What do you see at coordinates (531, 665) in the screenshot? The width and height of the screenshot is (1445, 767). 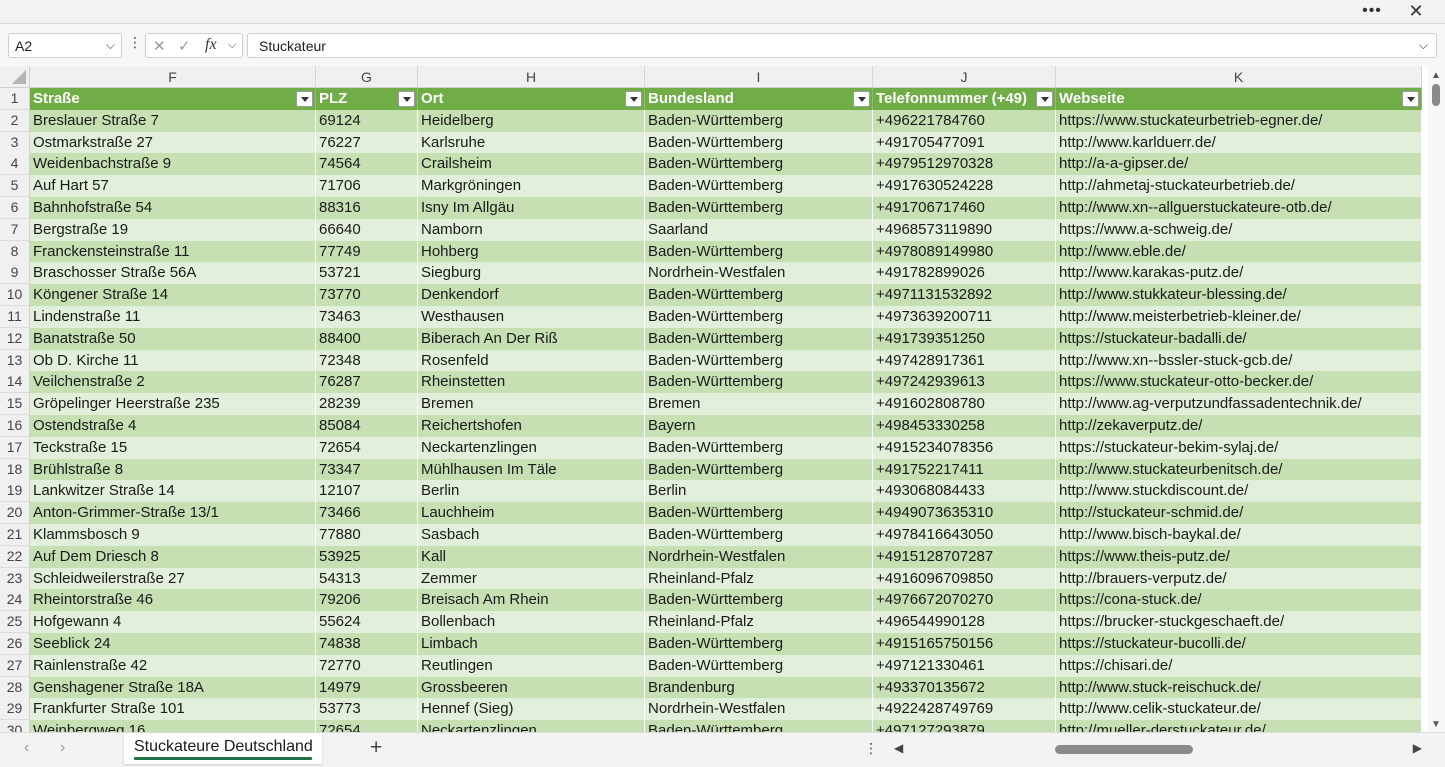 I see `table-cell: Reutlingen` at bounding box center [531, 665].